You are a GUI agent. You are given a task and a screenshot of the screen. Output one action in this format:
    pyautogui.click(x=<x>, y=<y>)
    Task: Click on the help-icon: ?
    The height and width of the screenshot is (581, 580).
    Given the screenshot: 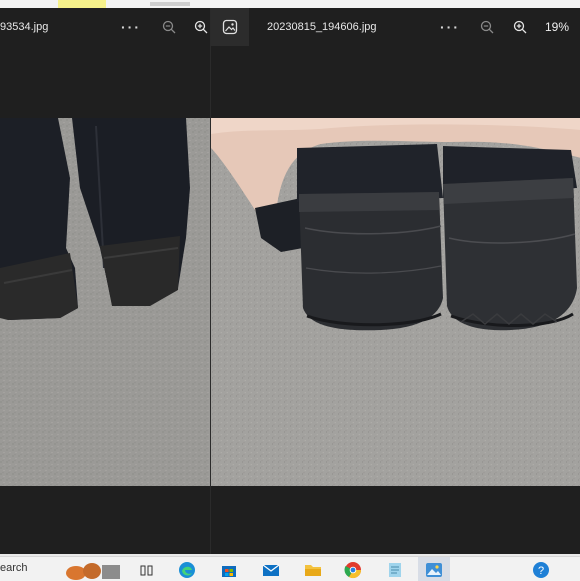 What is the action you would take?
    pyautogui.click(x=541, y=570)
    